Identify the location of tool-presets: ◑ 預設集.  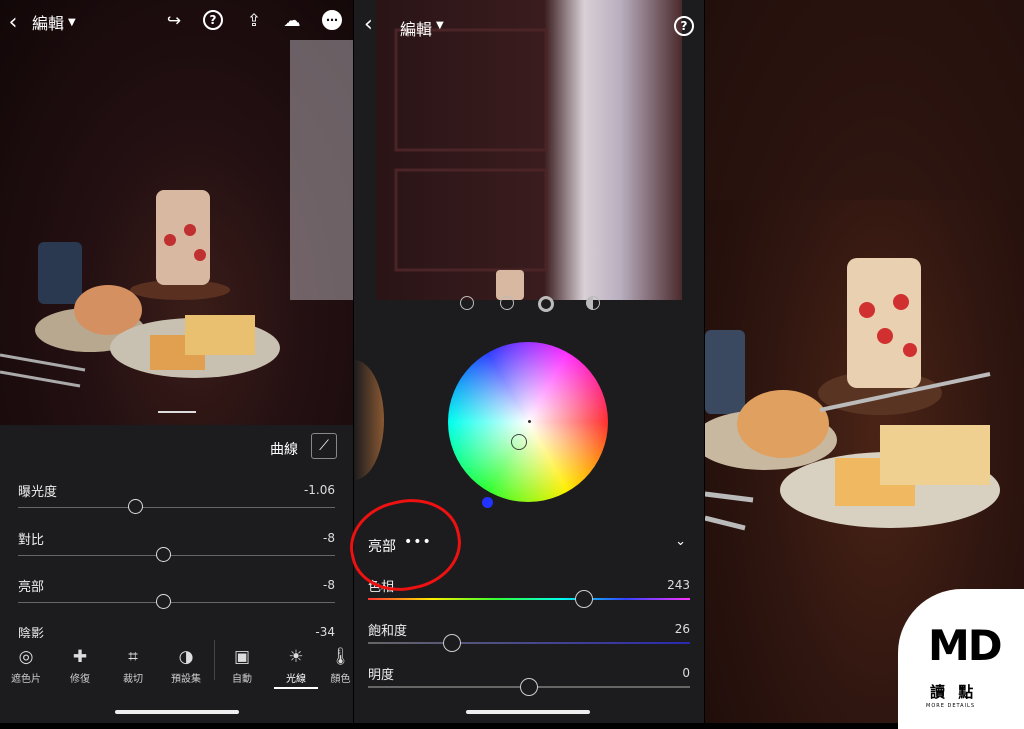
(186, 665).